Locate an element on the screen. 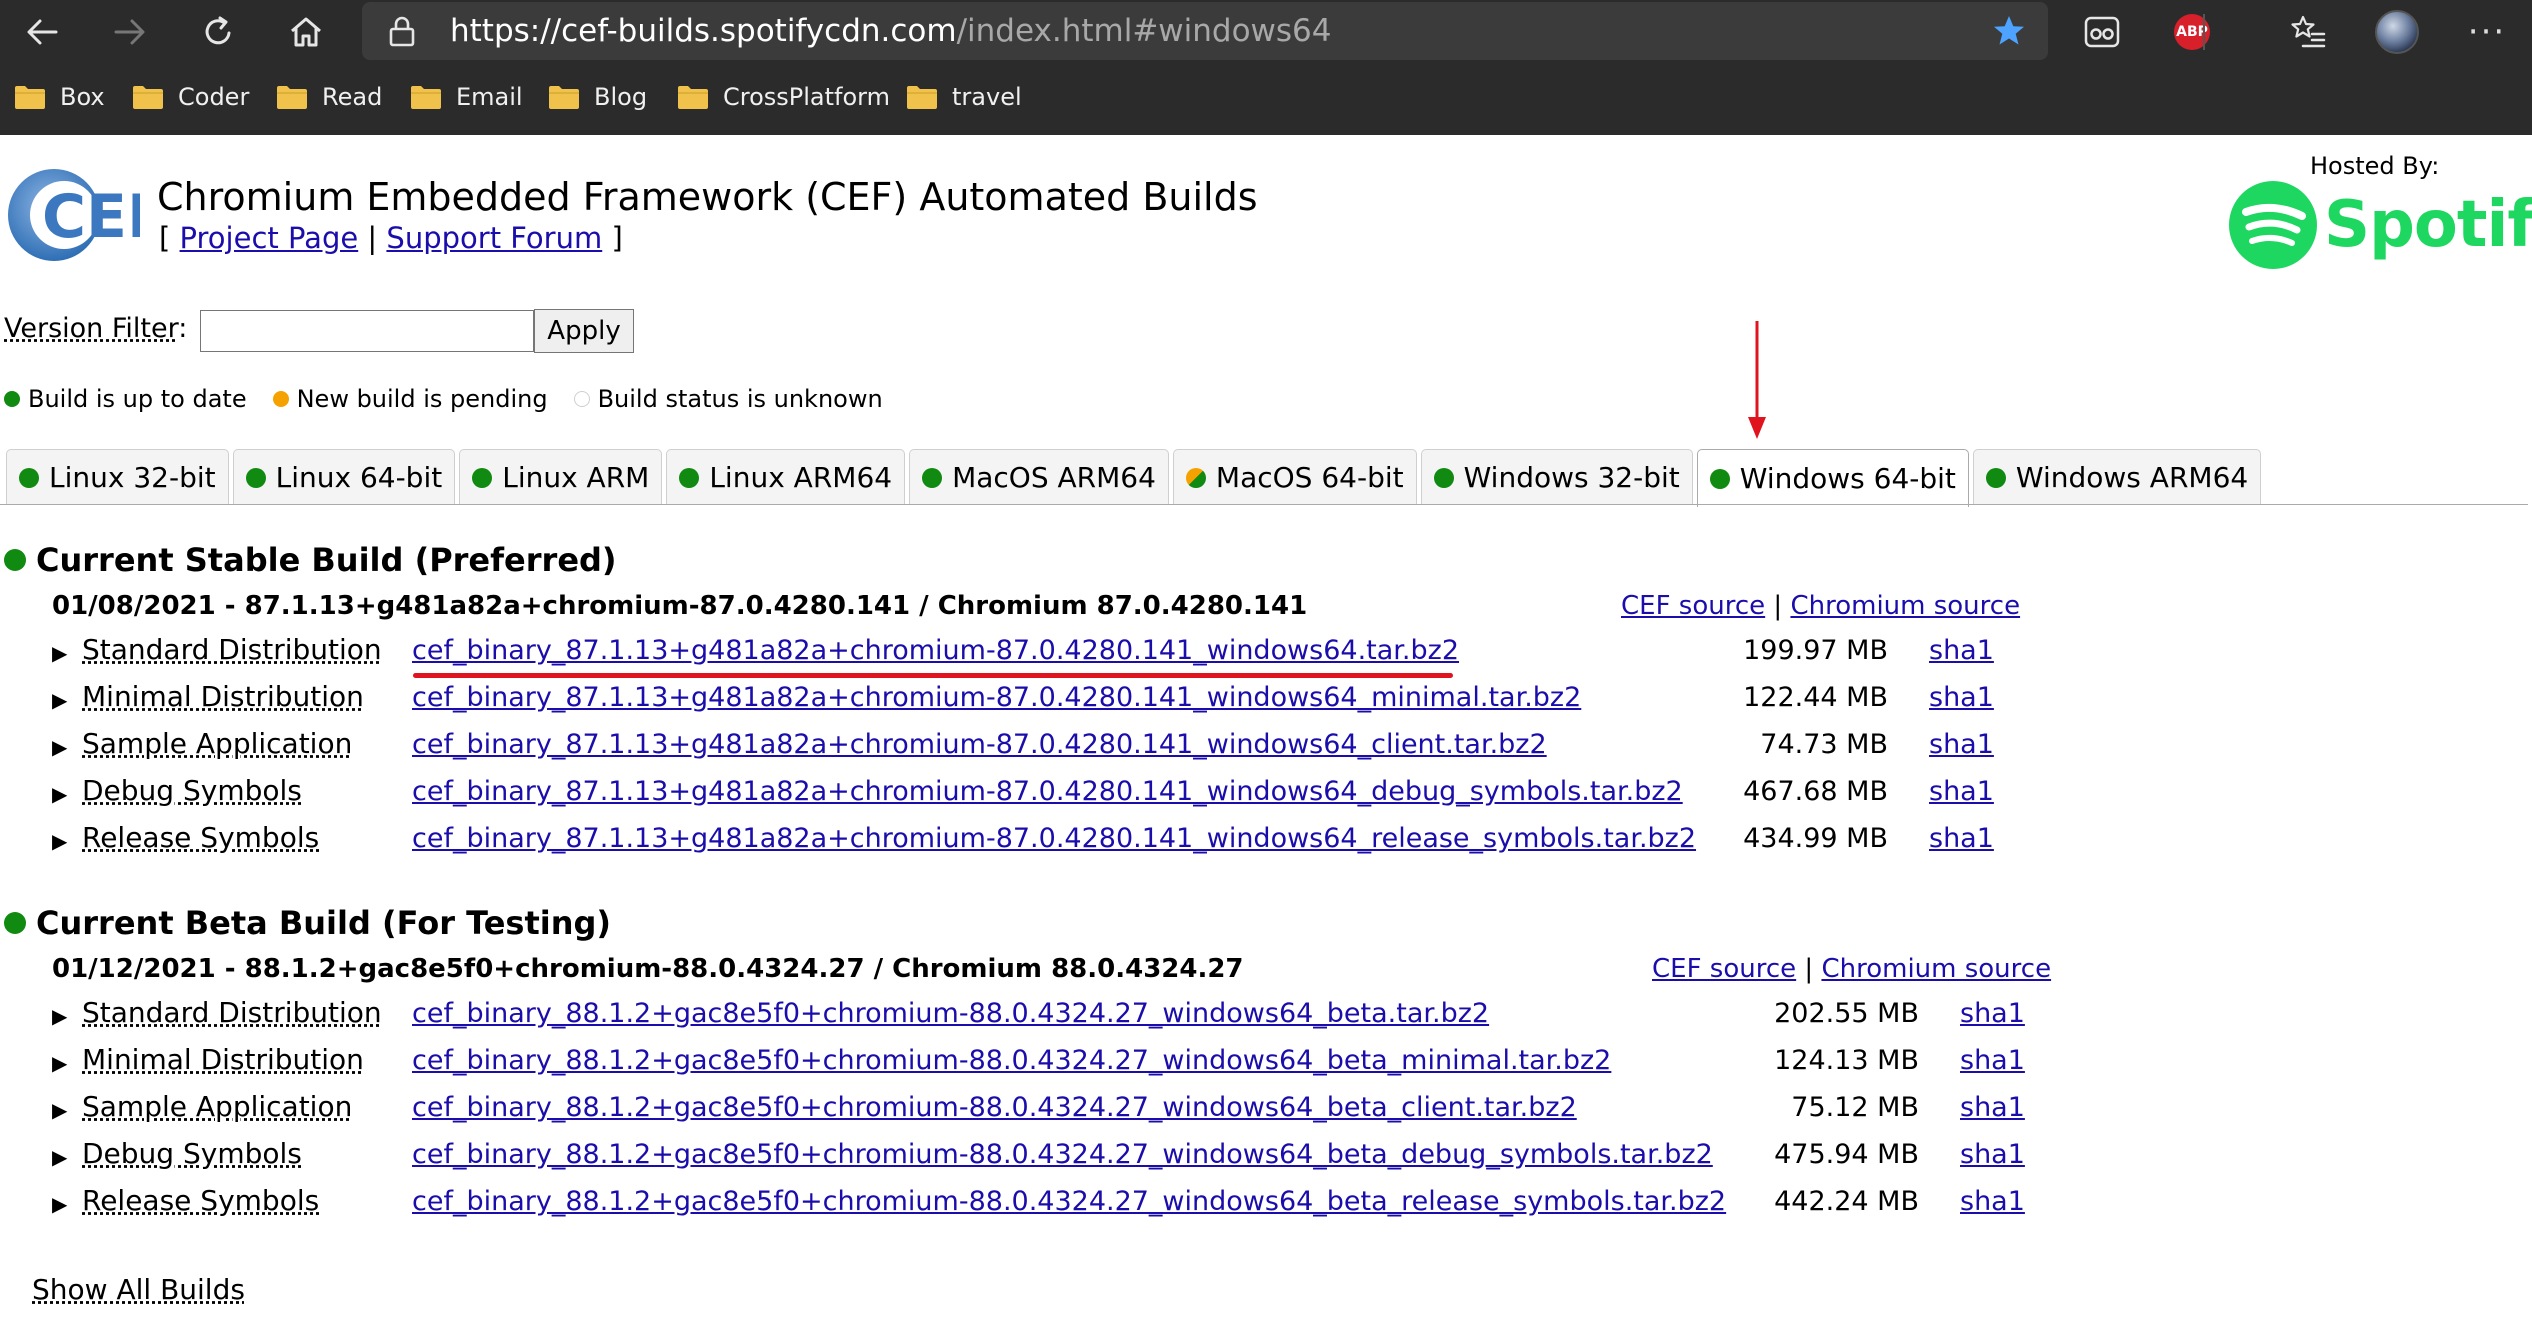 The image size is (2532, 1331). tab-linux-arm: Linux ARM is located at coordinates (561, 477).